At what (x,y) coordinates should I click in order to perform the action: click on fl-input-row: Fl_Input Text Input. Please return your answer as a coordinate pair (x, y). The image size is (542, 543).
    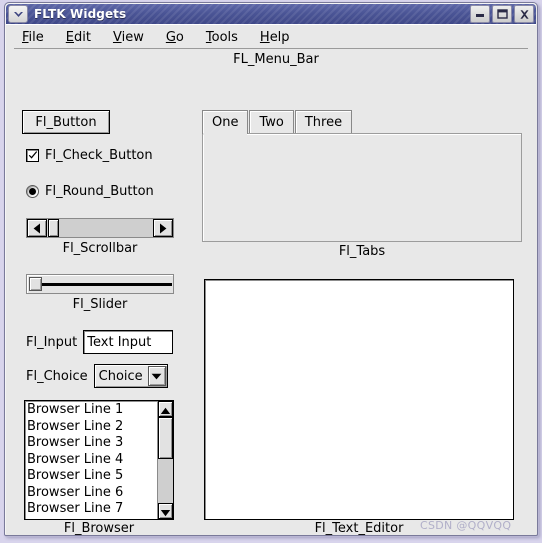
    Looking at the image, I should click on (100, 342).